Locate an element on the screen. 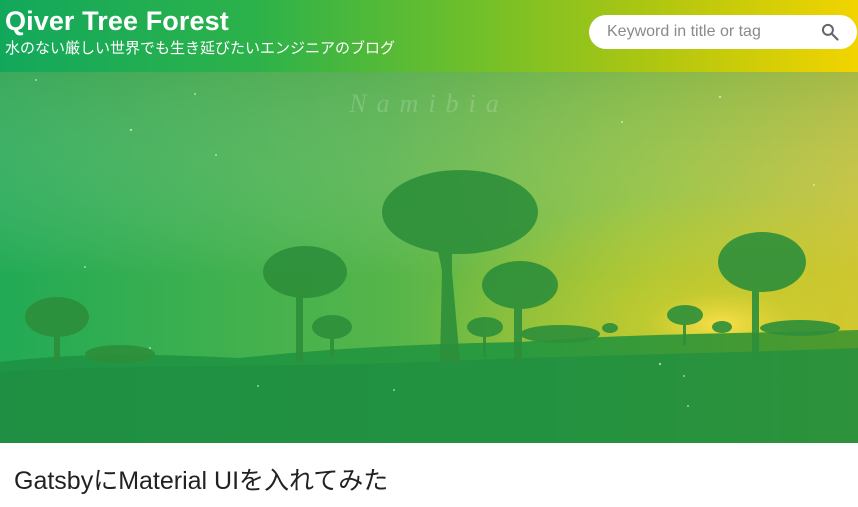 The width and height of the screenshot is (858, 507). search-box is located at coordinates (723, 32).